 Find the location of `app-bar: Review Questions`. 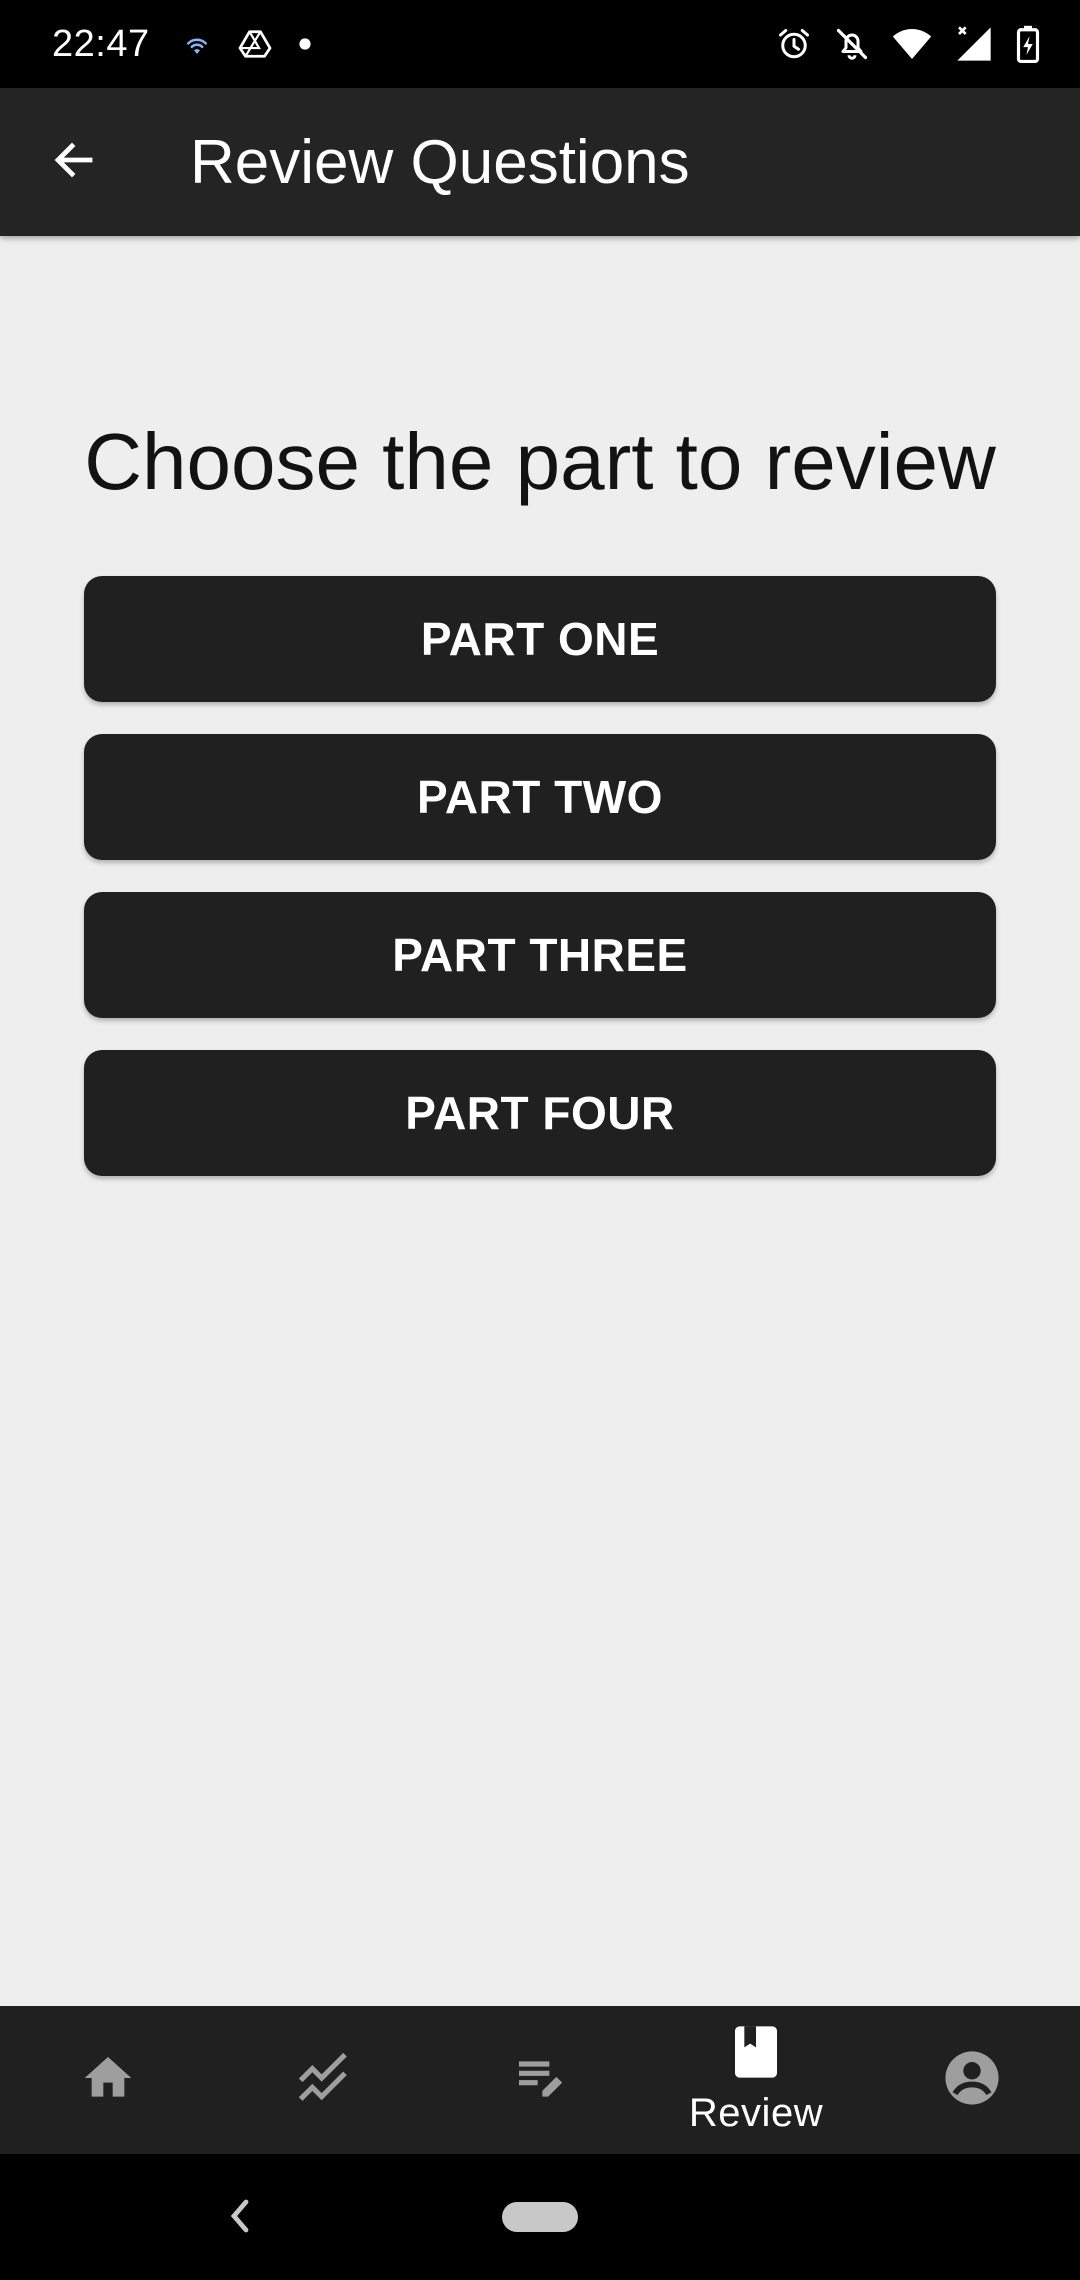

app-bar: Review Questions is located at coordinates (540, 162).